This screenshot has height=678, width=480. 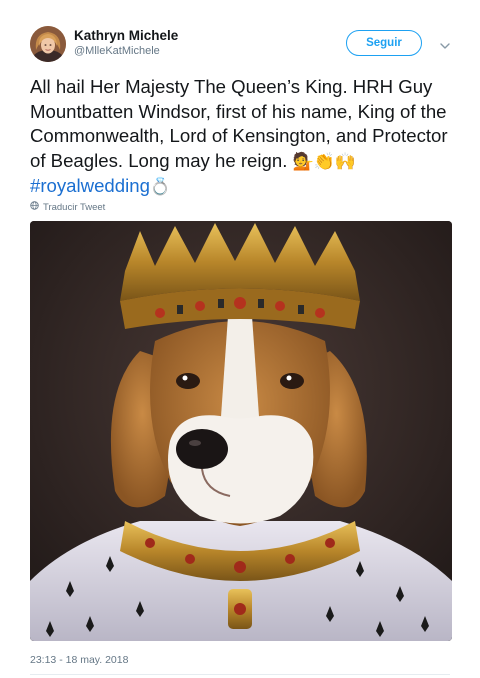 What do you see at coordinates (240, 674) in the screenshot?
I see `divider` at bounding box center [240, 674].